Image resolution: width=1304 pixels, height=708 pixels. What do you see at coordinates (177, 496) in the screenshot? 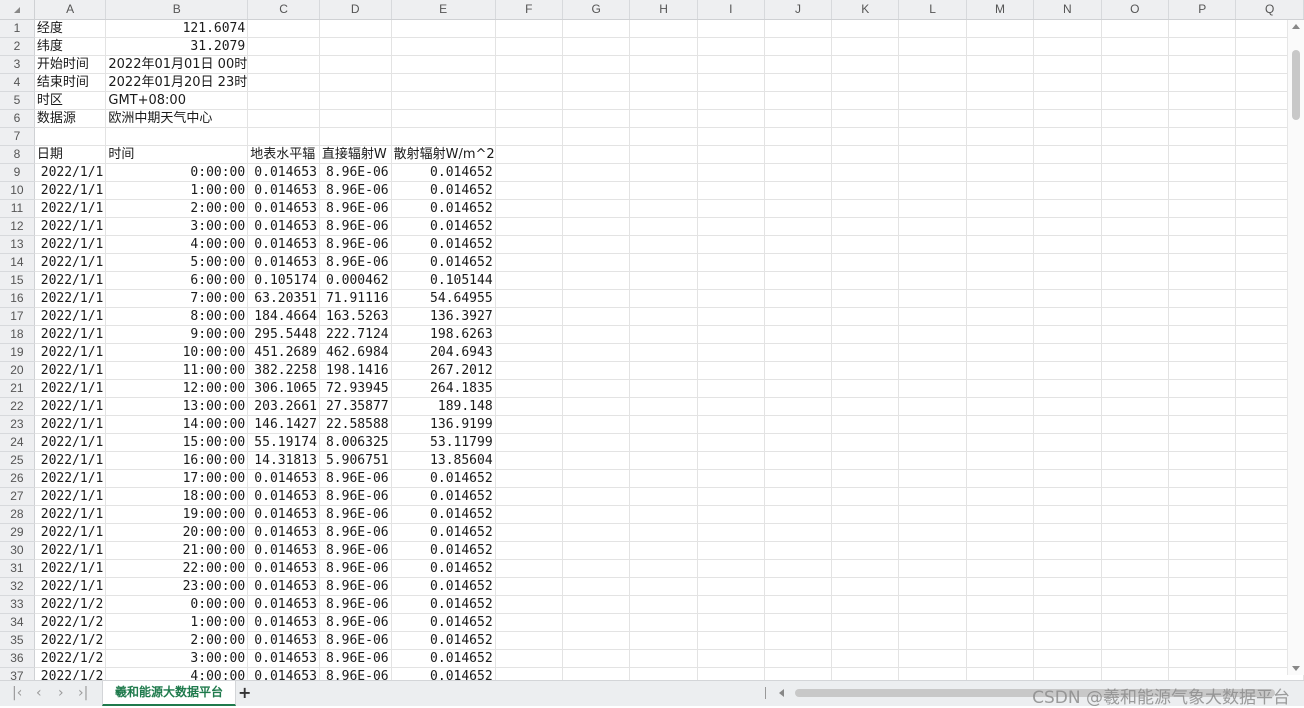
I see `cell: 18:00:00` at bounding box center [177, 496].